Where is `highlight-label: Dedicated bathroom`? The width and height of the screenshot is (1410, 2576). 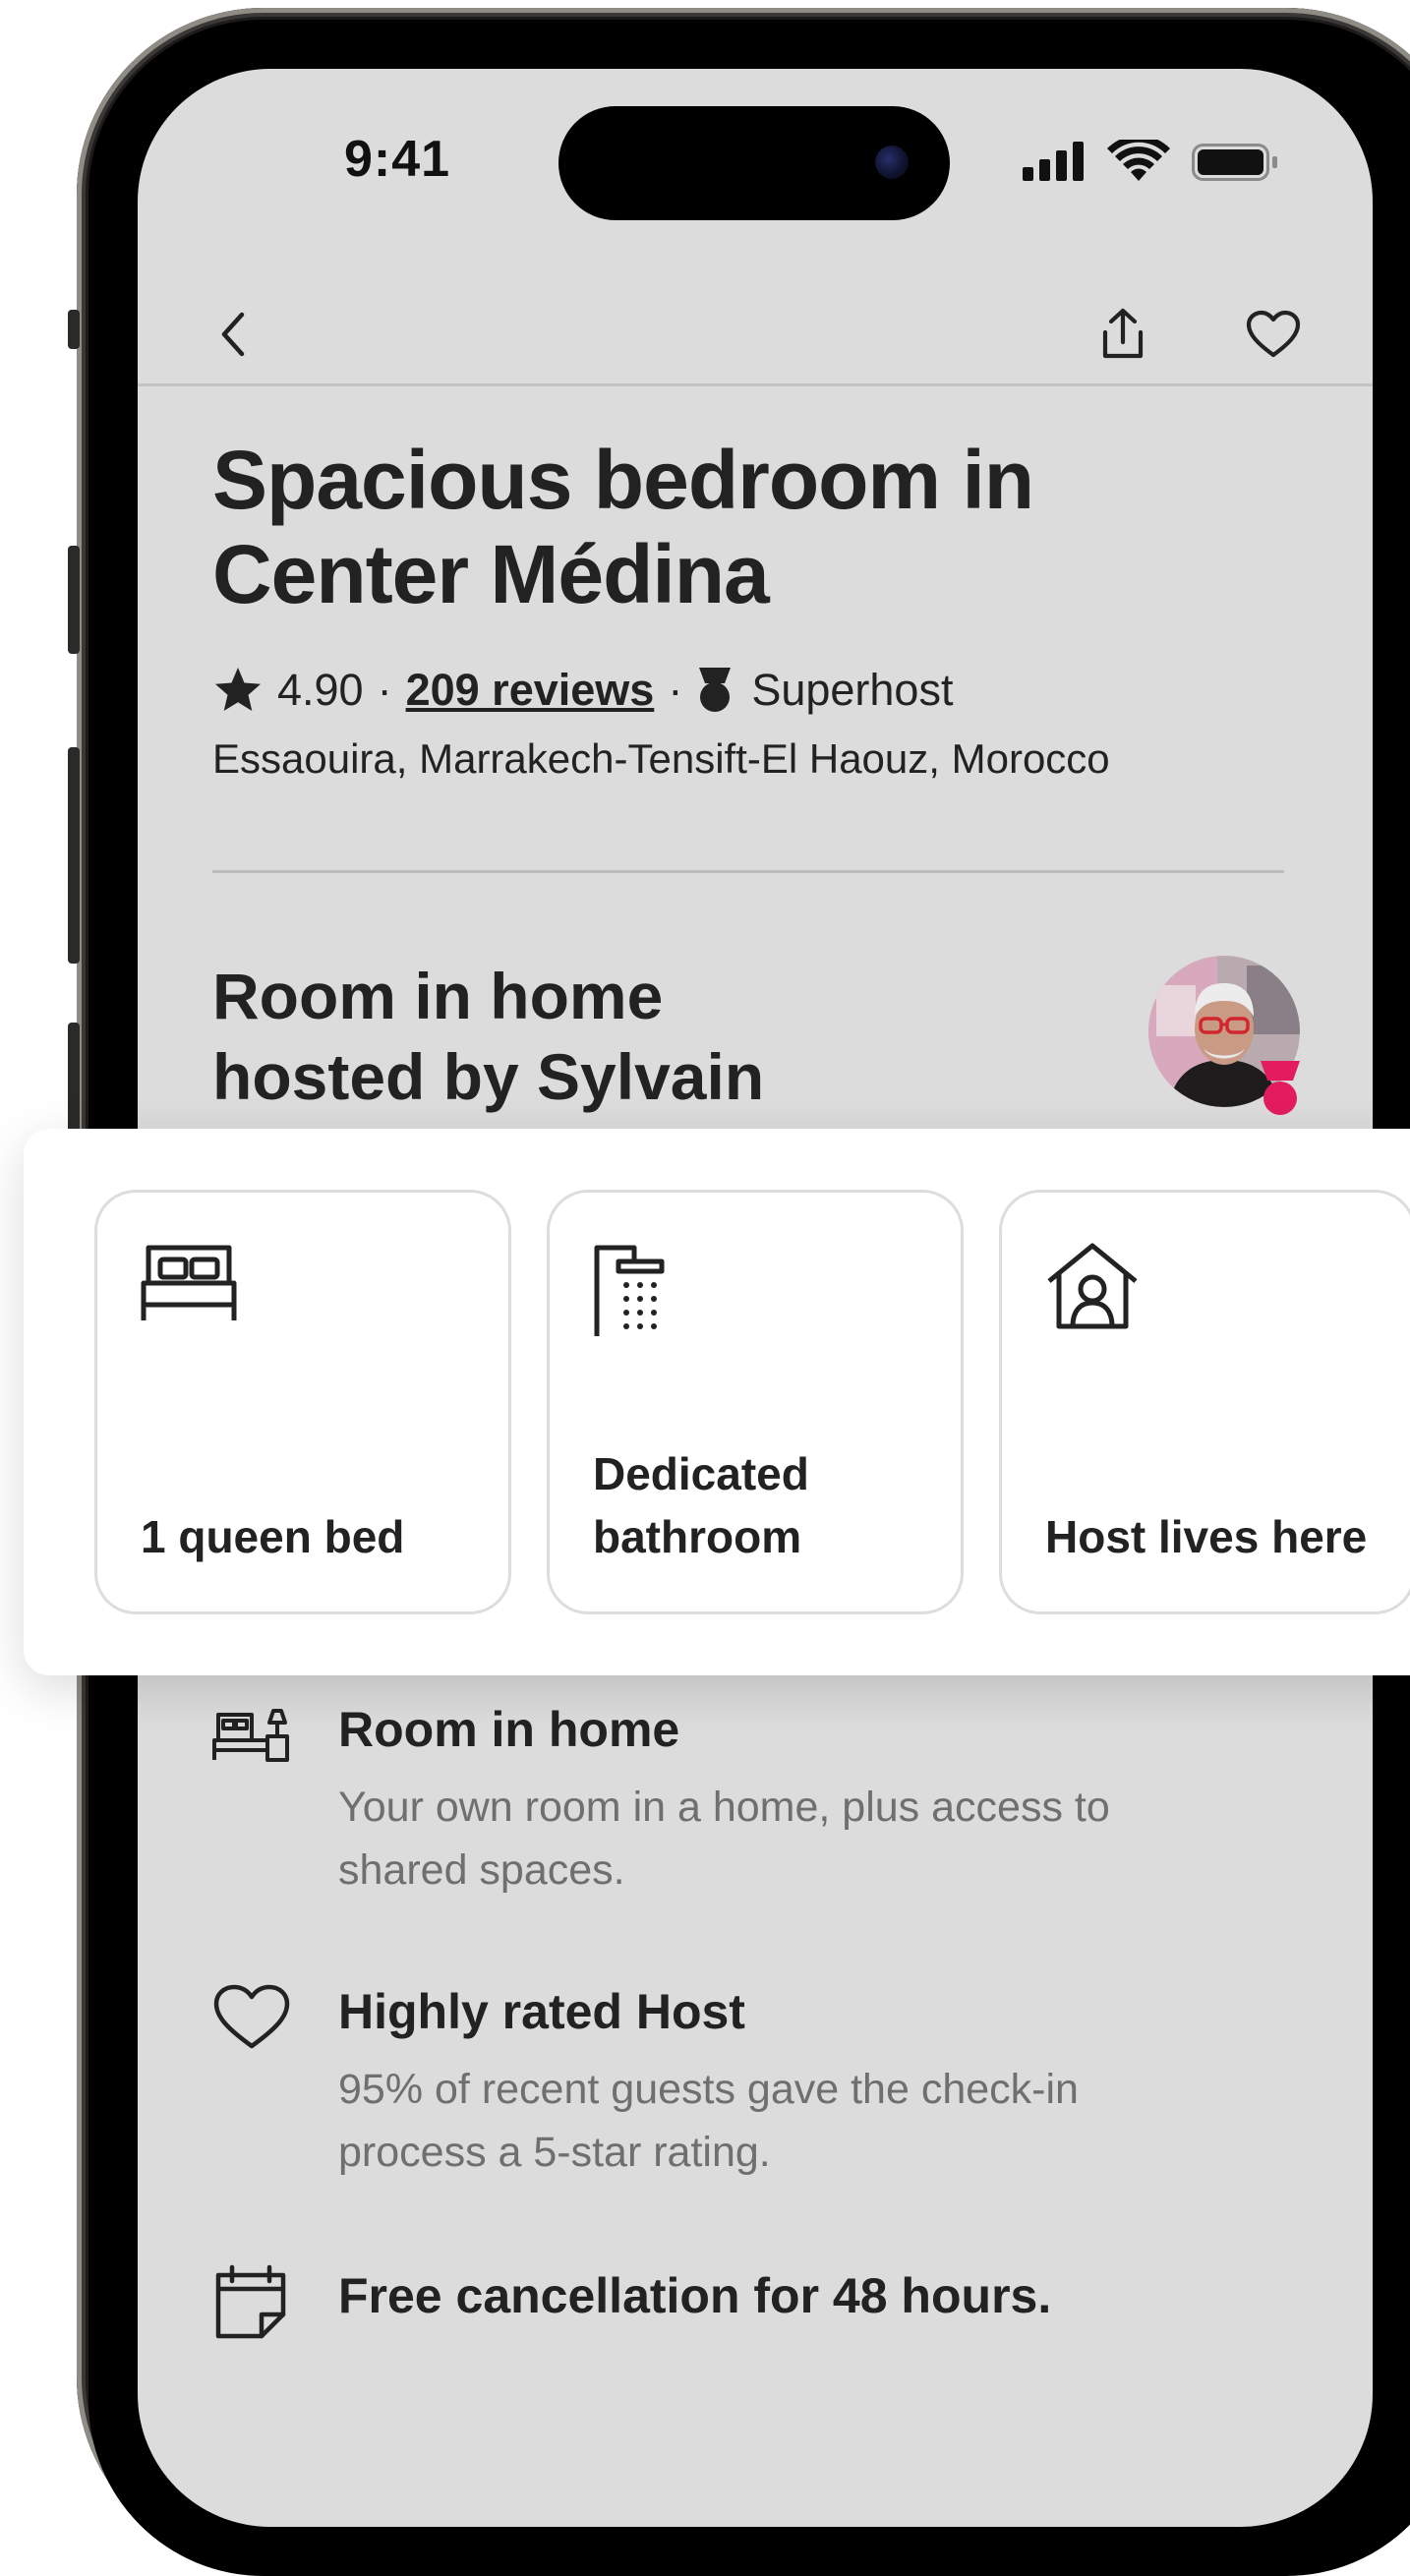
highlight-label: Dedicated bathroom is located at coordinates (701, 1505).